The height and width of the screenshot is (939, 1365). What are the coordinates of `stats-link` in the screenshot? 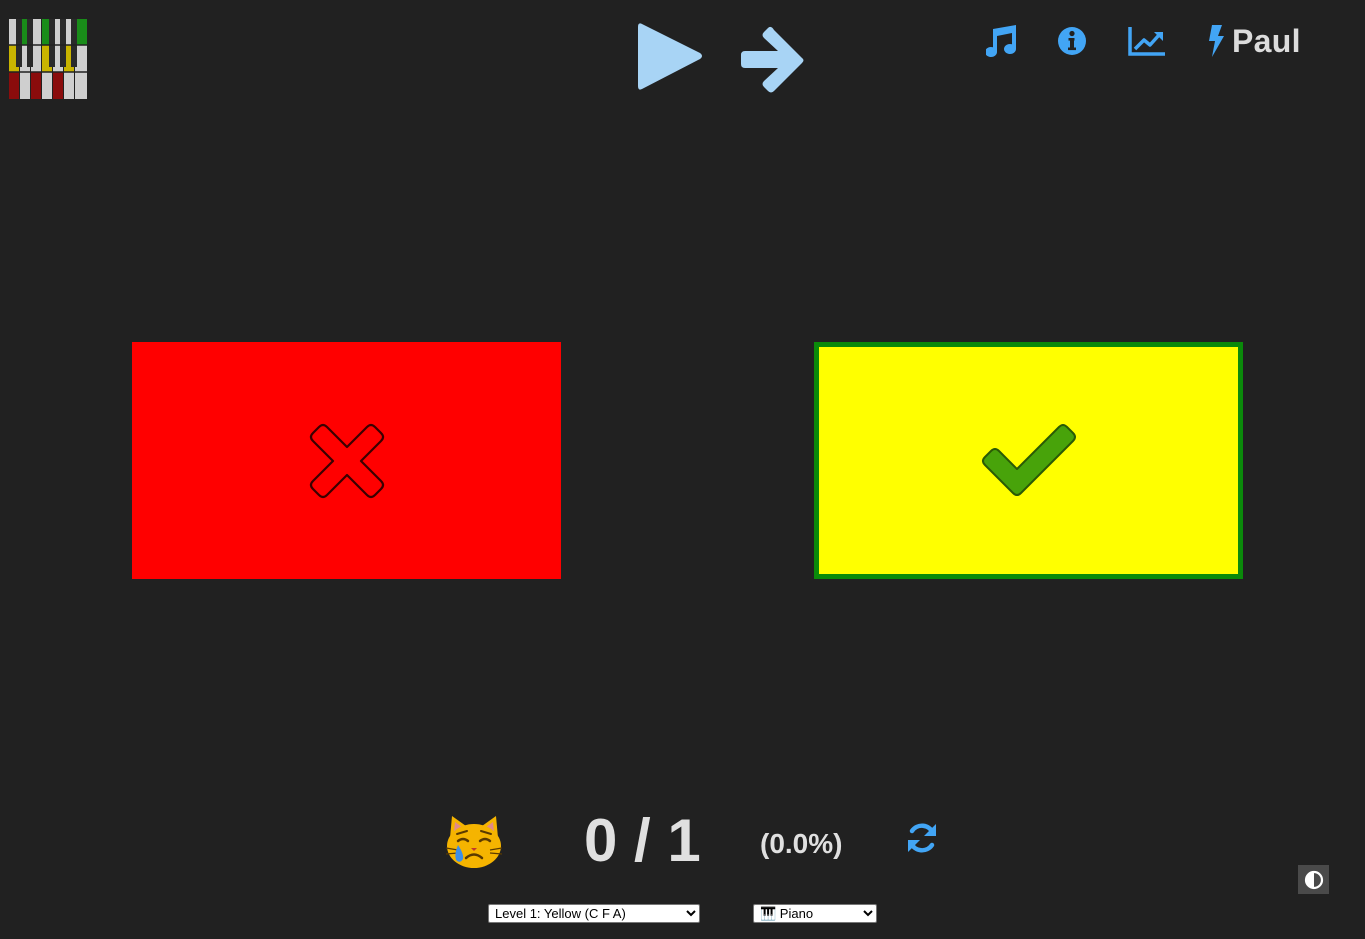 It's located at (1147, 41).